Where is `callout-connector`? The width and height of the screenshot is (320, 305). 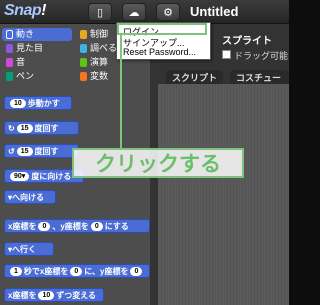 callout-connector is located at coordinates (121, 91).